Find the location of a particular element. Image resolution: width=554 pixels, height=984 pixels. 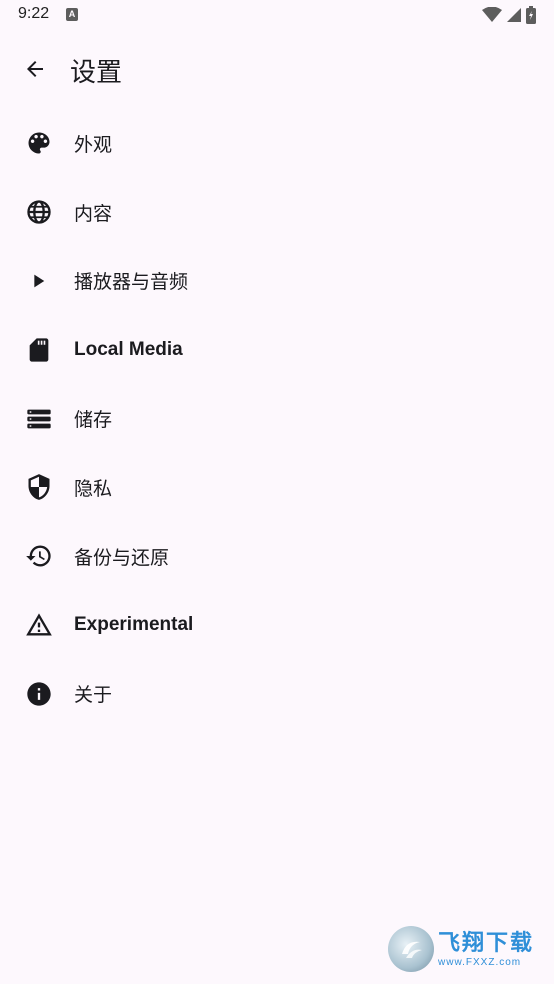

palette-icon is located at coordinates (39, 143).